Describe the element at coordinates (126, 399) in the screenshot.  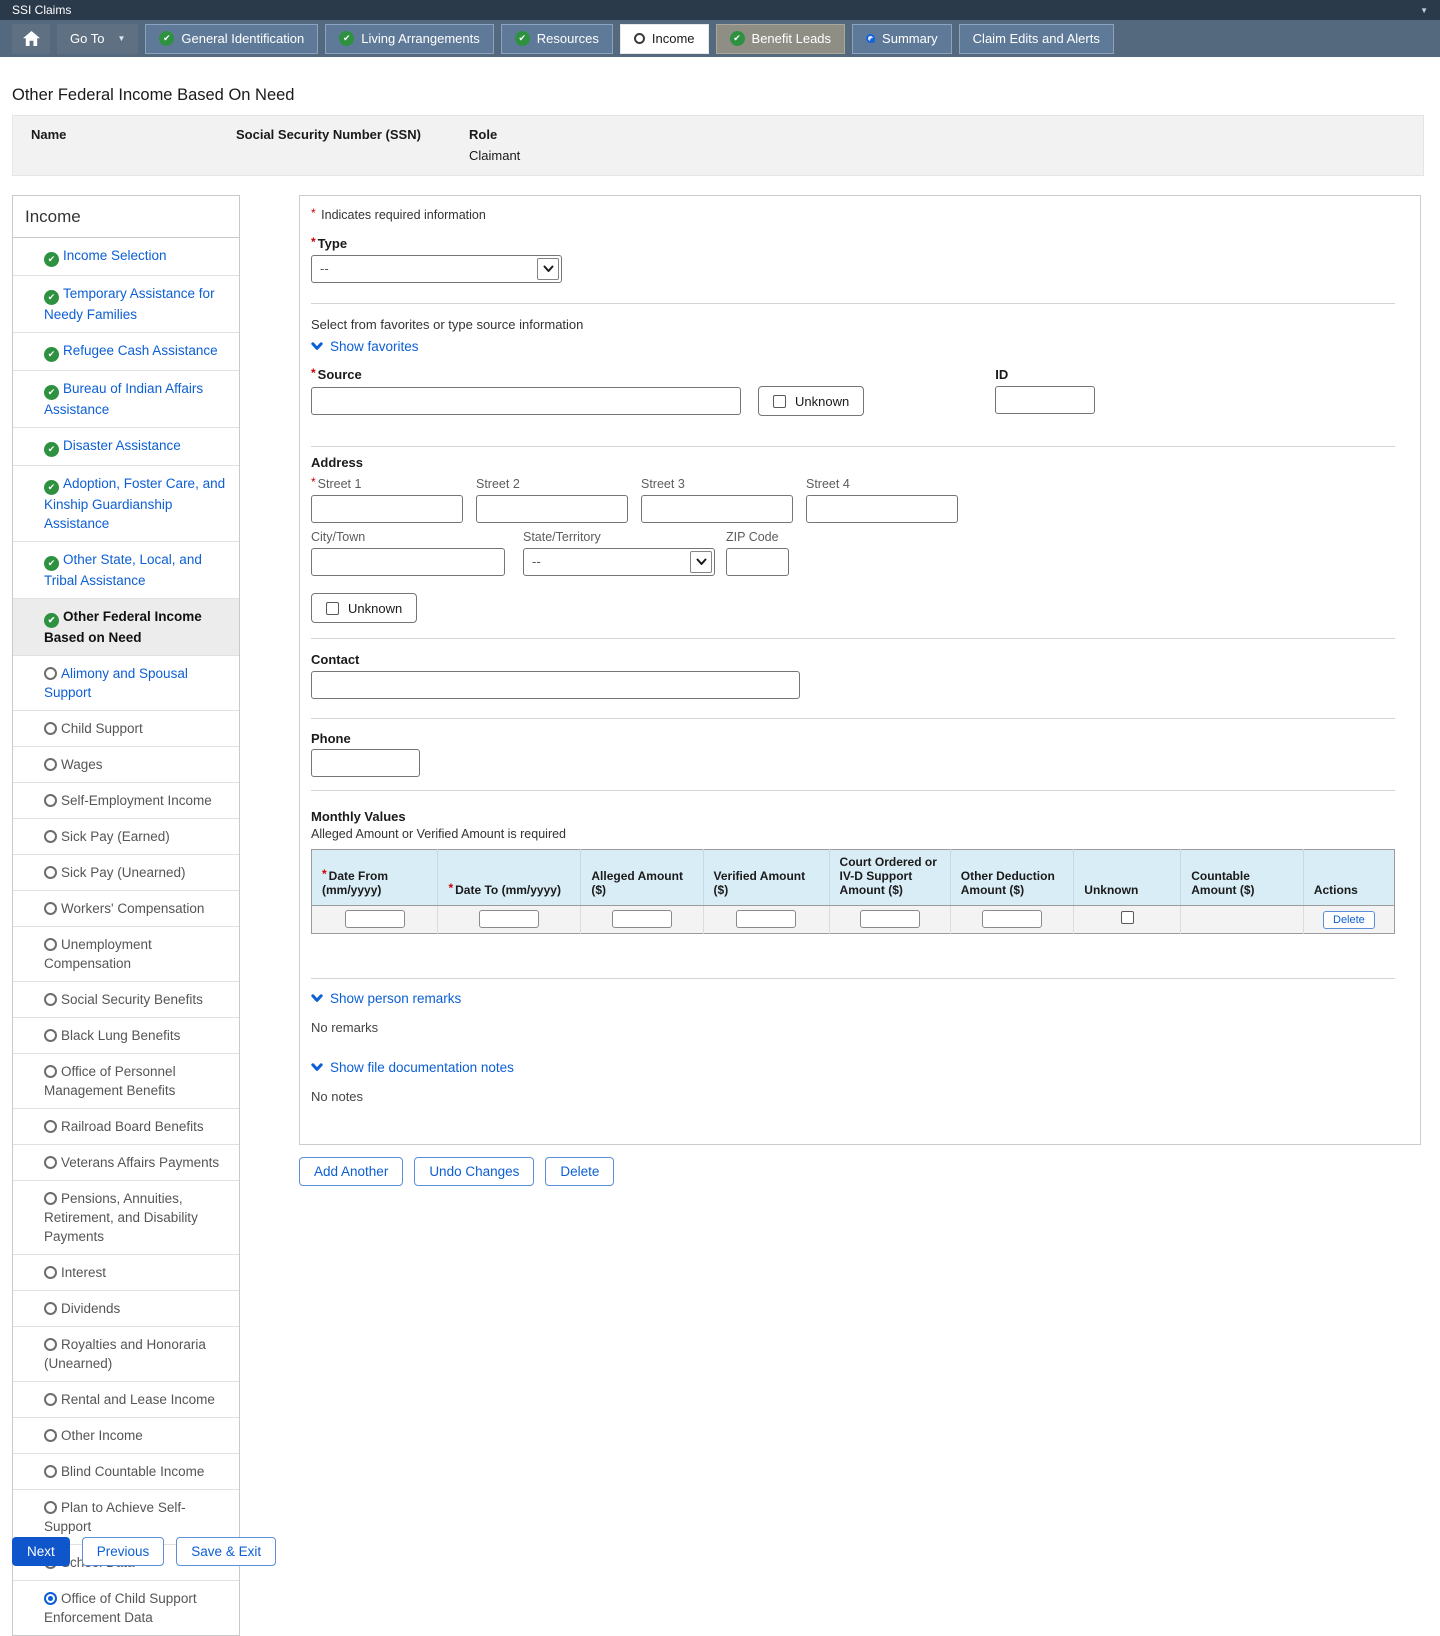
I see `sidebar-item-bureau-of-indian-affairs-assistance: ✔ Bureau of Indian Affairs Assistance` at that location.